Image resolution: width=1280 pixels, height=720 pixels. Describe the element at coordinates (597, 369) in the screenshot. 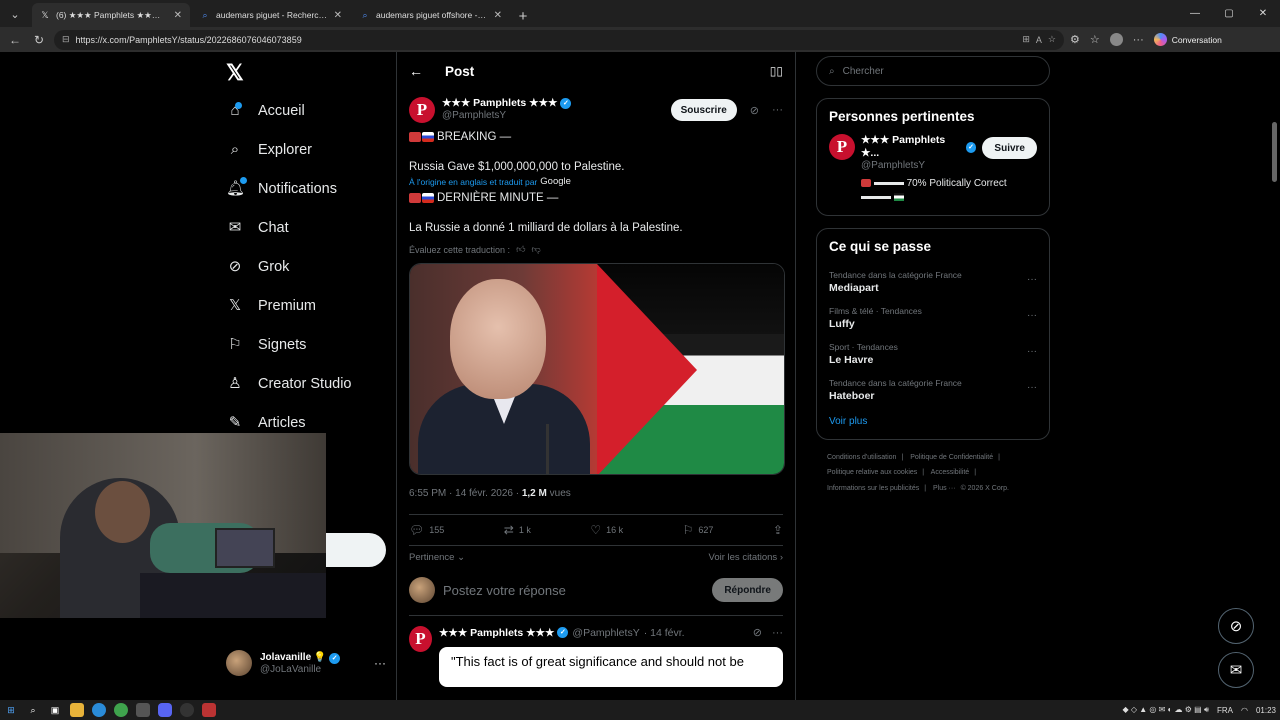

I see `tweet-media` at that location.